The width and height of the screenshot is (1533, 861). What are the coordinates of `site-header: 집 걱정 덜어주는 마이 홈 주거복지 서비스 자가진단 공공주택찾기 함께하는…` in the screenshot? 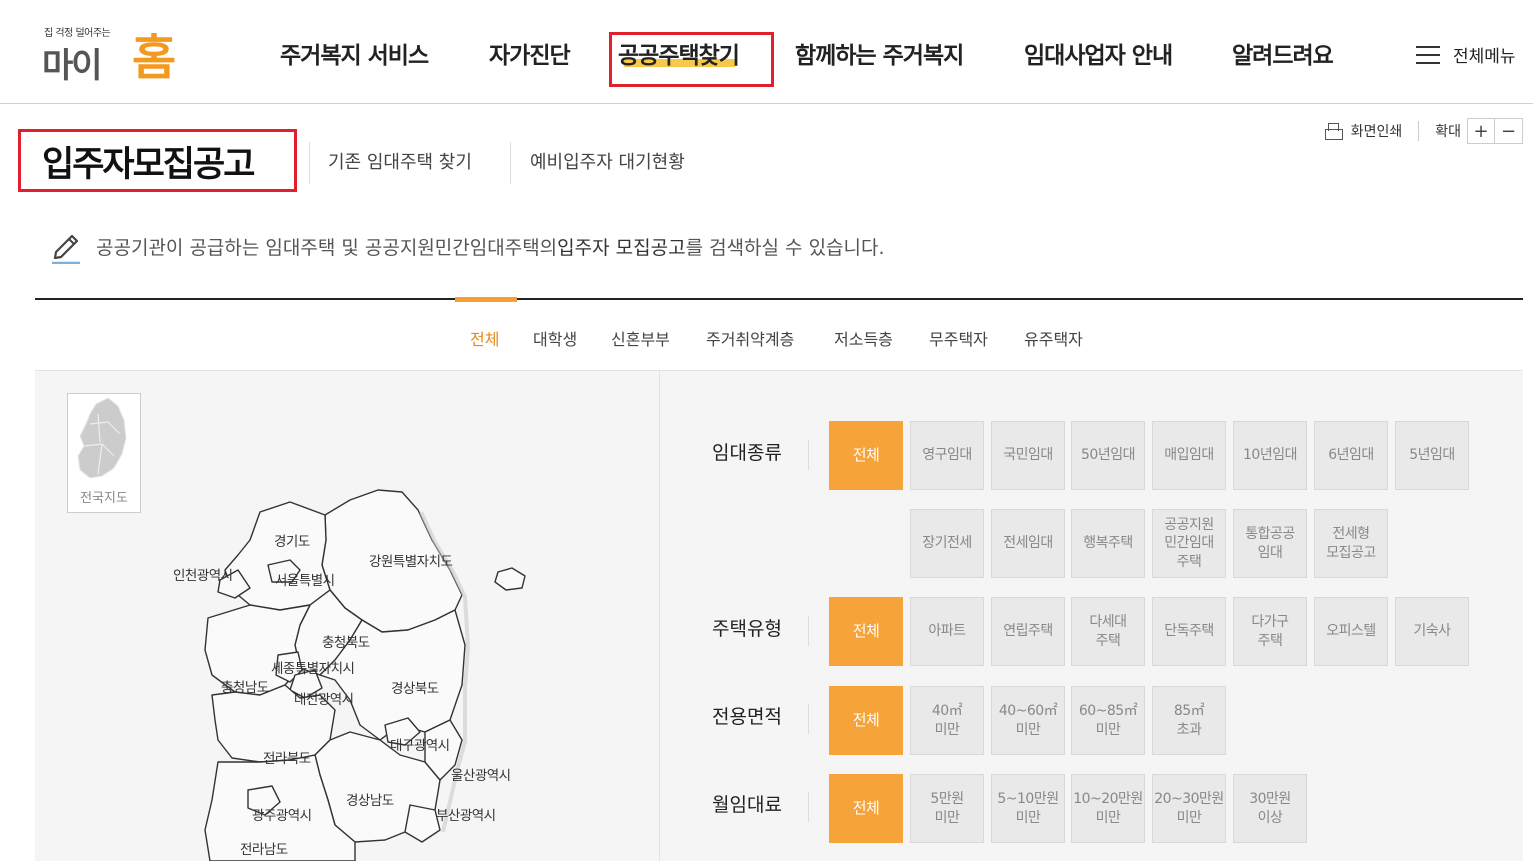 It's located at (766, 52).